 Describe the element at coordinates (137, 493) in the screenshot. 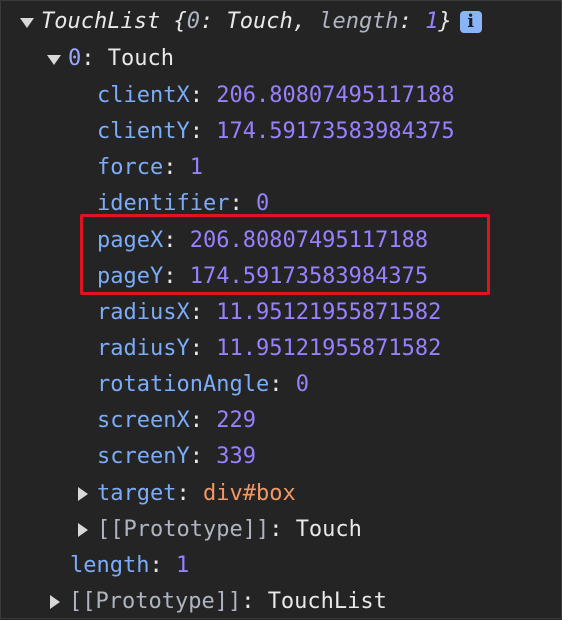

I see `target-key: target` at that location.